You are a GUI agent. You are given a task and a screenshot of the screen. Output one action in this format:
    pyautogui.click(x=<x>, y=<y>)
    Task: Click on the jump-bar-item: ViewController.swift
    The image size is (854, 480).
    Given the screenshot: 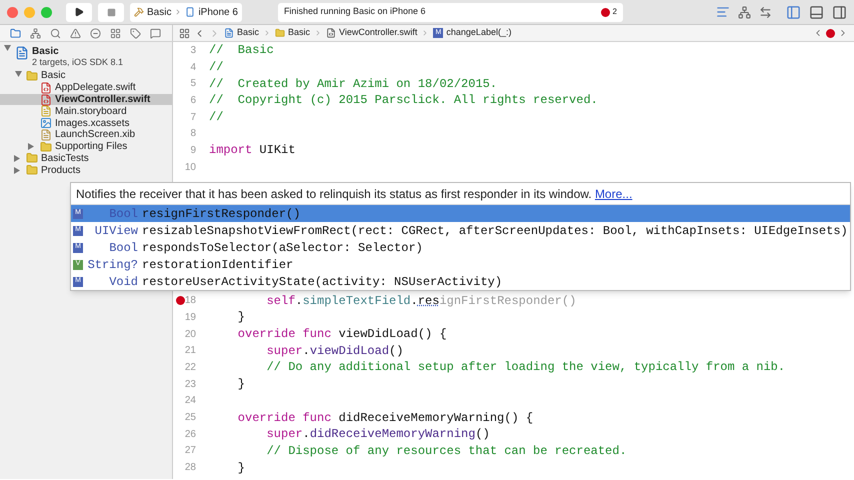 What is the action you would take?
    pyautogui.click(x=372, y=33)
    